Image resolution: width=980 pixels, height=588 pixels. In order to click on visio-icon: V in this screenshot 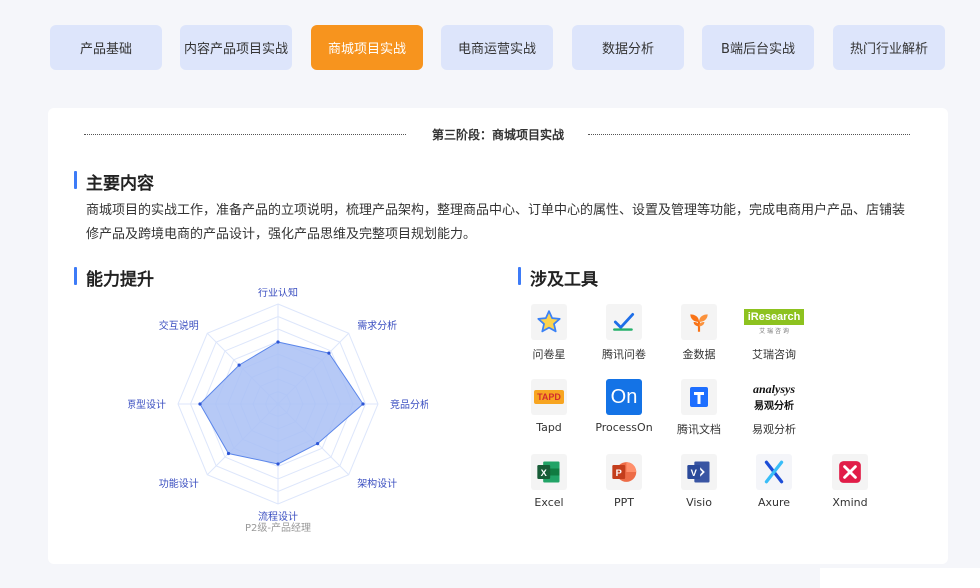, I will do `click(699, 472)`.